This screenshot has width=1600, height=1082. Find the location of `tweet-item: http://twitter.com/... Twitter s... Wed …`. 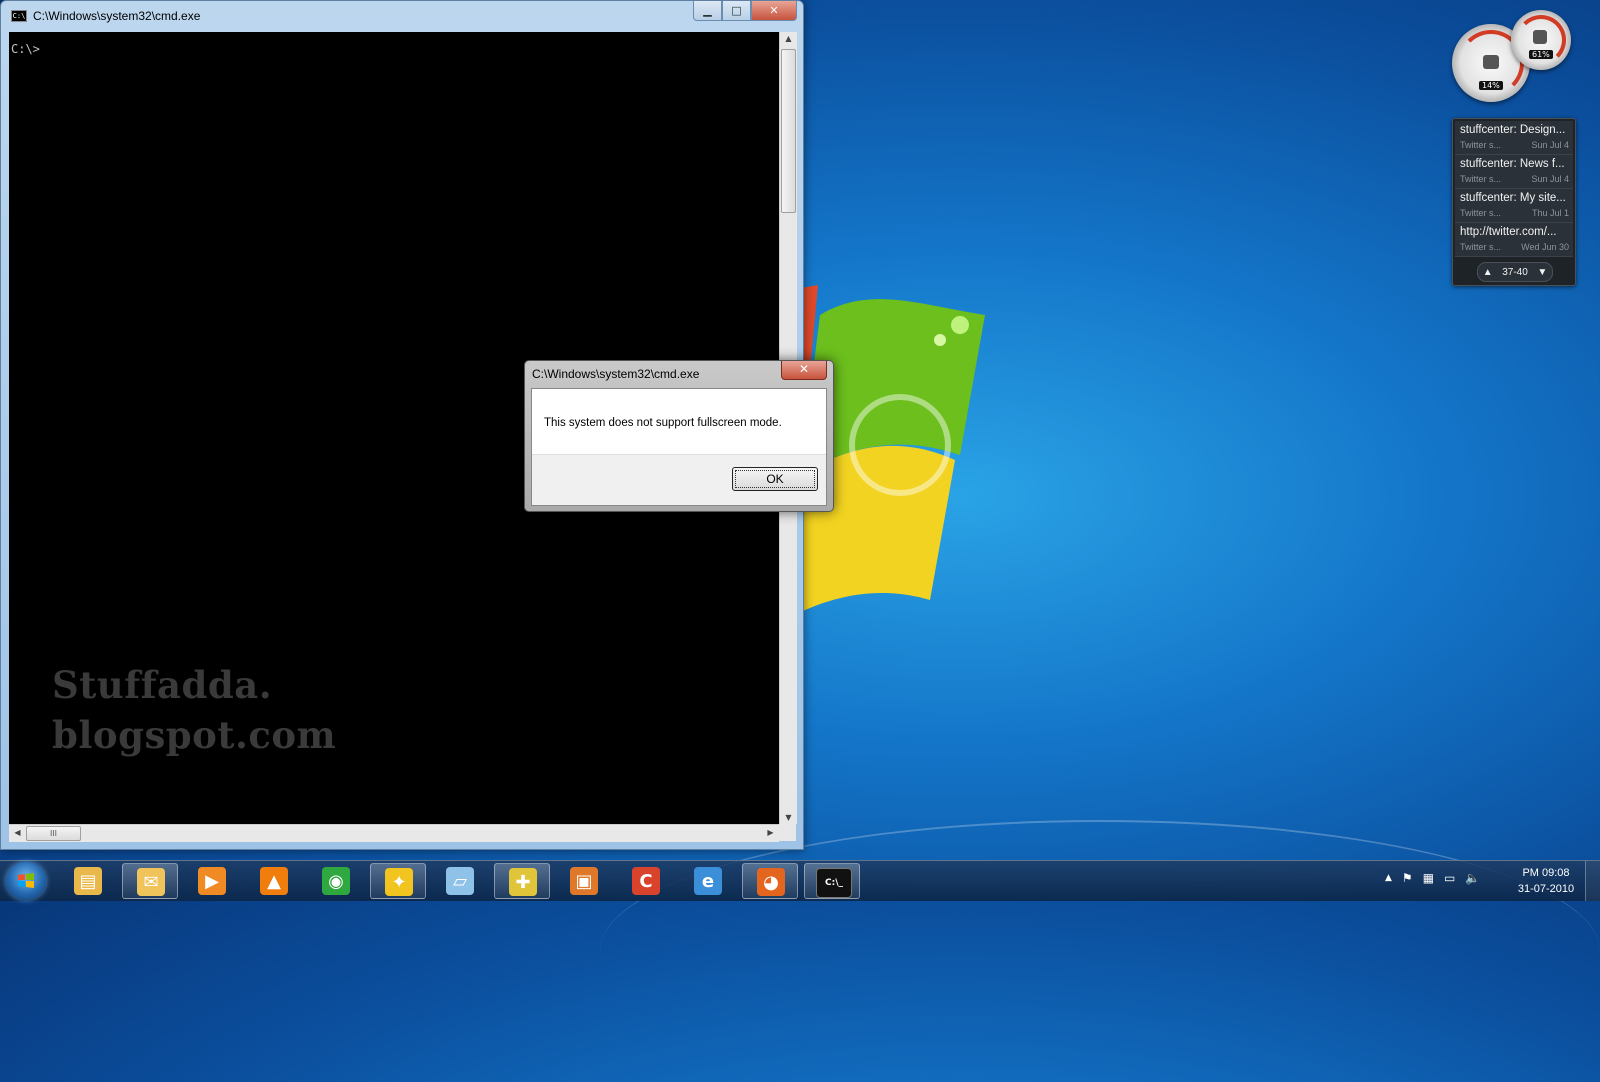

tweet-item: http://twitter.com/... Twitter s... Wed … is located at coordinates (1514, 240).